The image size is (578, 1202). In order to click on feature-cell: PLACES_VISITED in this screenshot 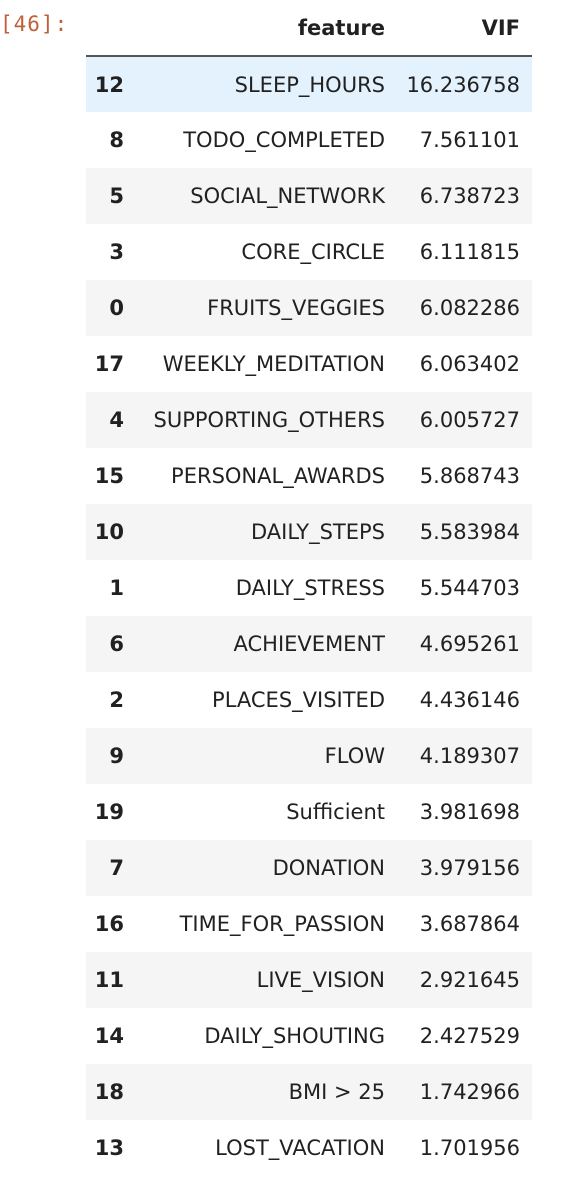, I will do `click(298, 700)`.